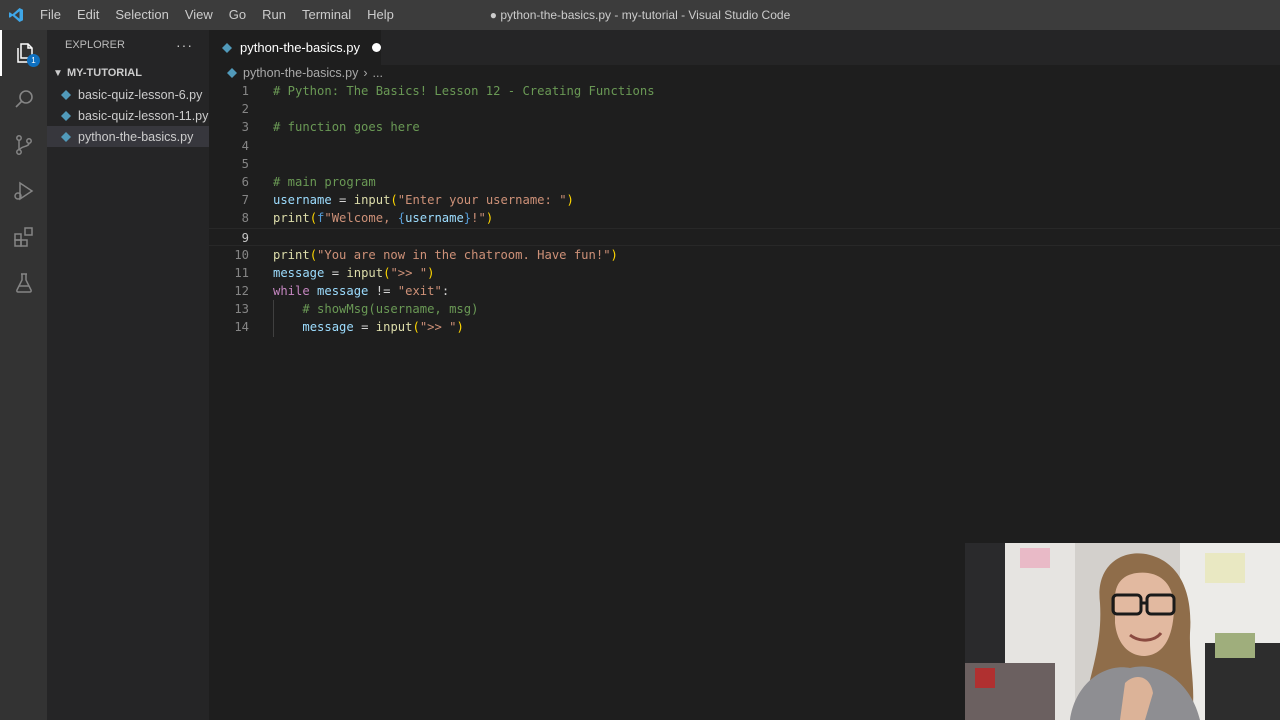 The width and height of the screenshot is (1280, 720). What do you see at coordinates (376, 309) in the screenshot?
I see `code-text: # showMsg(username, msg)` at bounding box center [376, 309].